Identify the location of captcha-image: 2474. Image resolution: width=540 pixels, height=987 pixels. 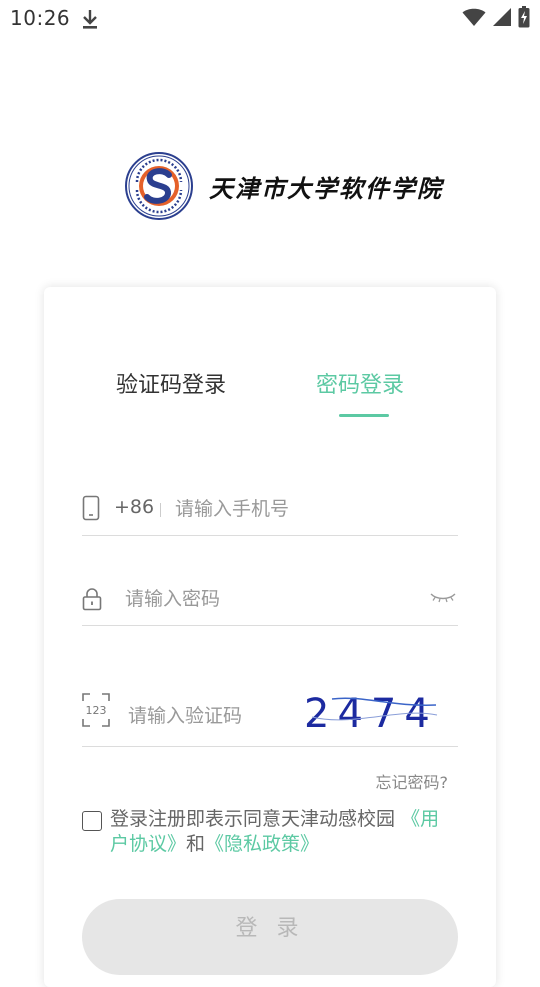
(372, 712).